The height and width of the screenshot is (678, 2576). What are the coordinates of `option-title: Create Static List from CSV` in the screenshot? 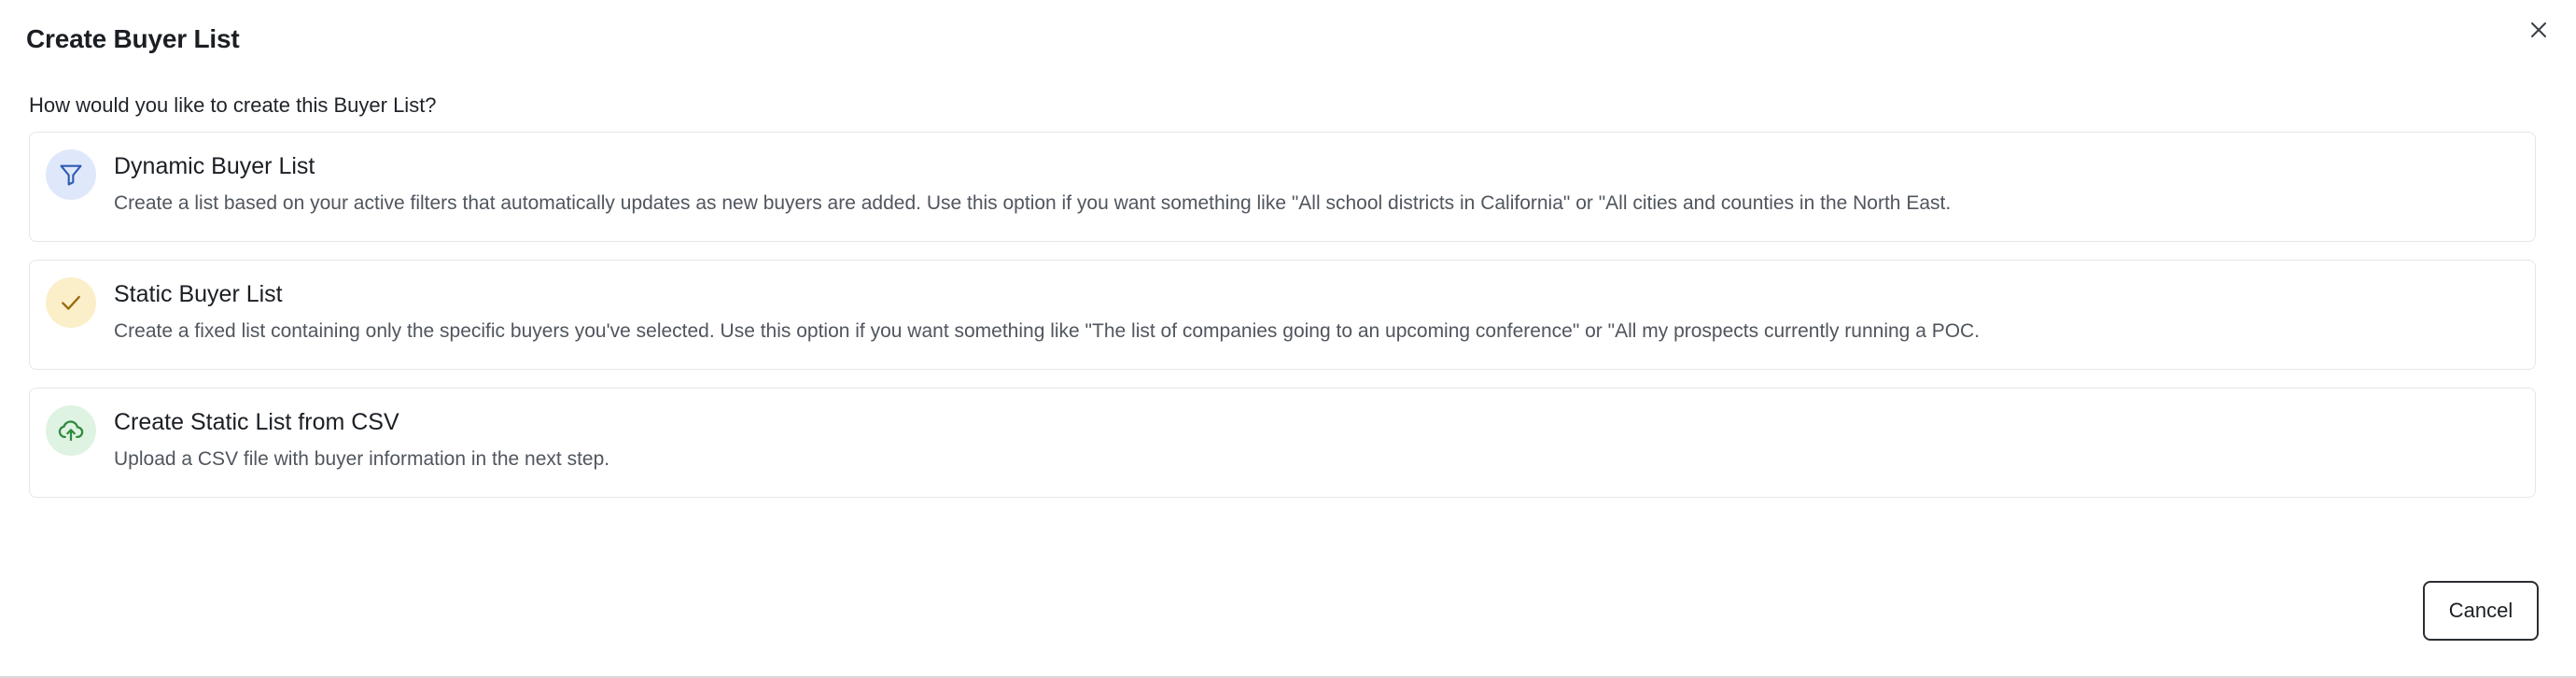 It's located at (256, 422).